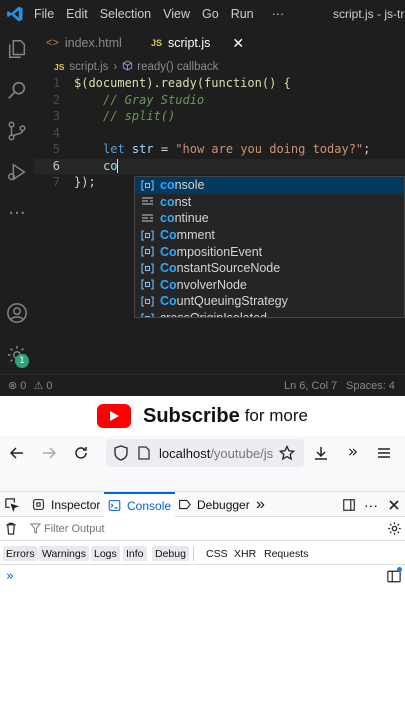  Describe the element at coordinates (269, 251) in the screenshot. I see `suggestion-item: Co mpositionEvent` at that location.